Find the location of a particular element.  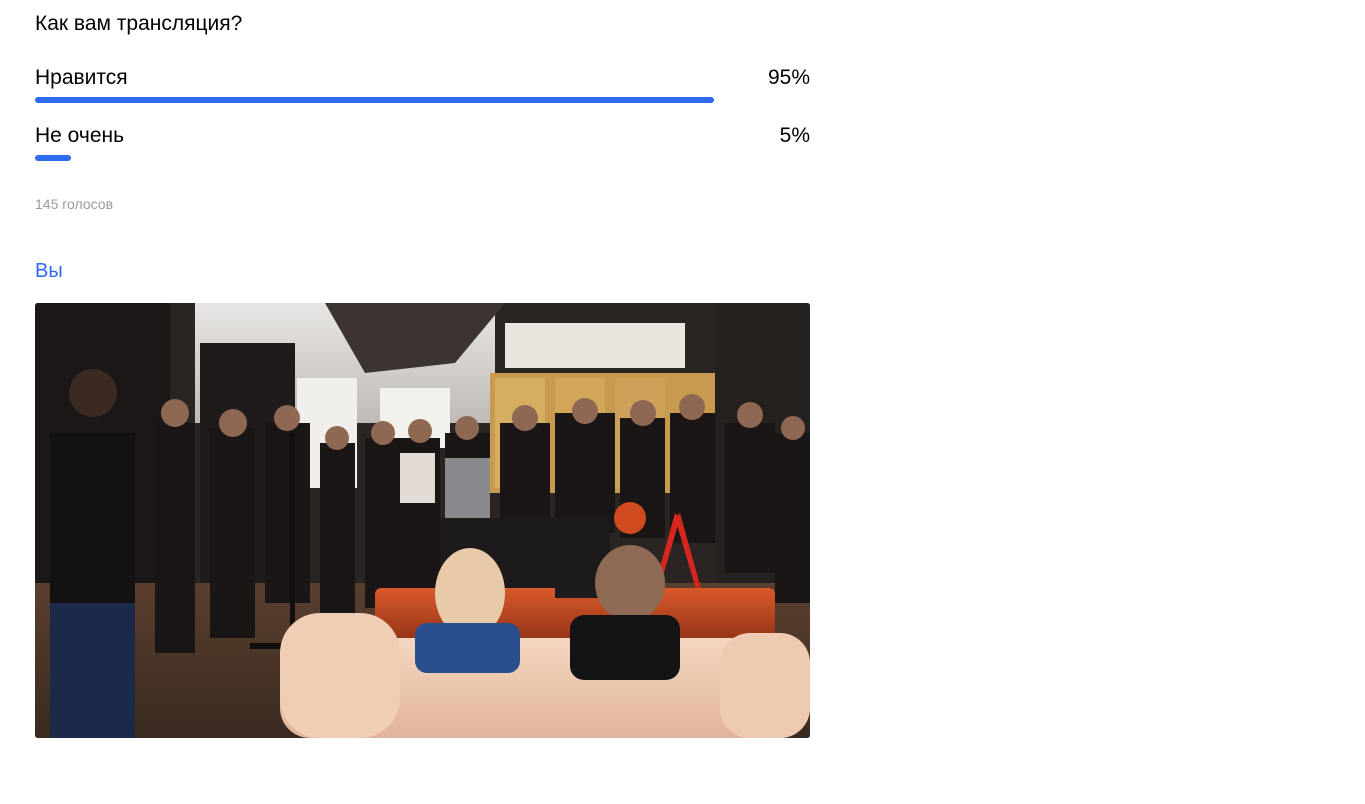

poll-option-label: Нравится is located at coordinates (81, 77).